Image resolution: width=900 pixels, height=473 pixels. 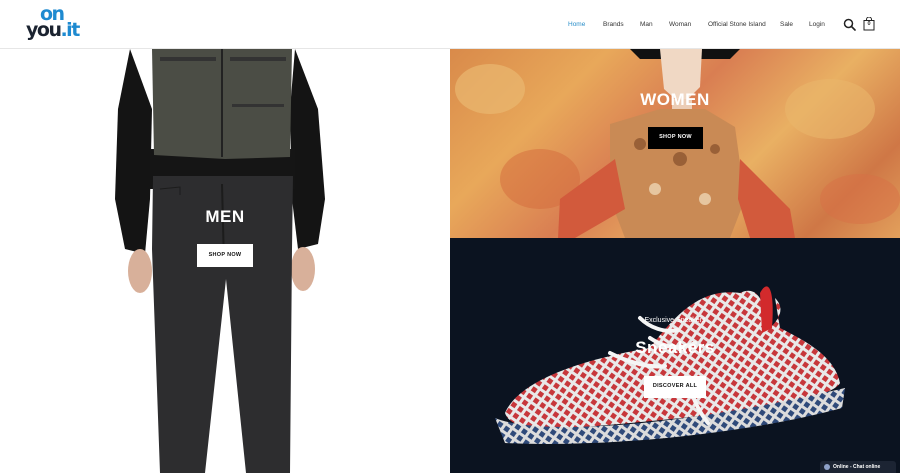 What do you see at coordinates (827, 467) in the screenshot?
I see `chat-icon` at bounding box center [827, 467].